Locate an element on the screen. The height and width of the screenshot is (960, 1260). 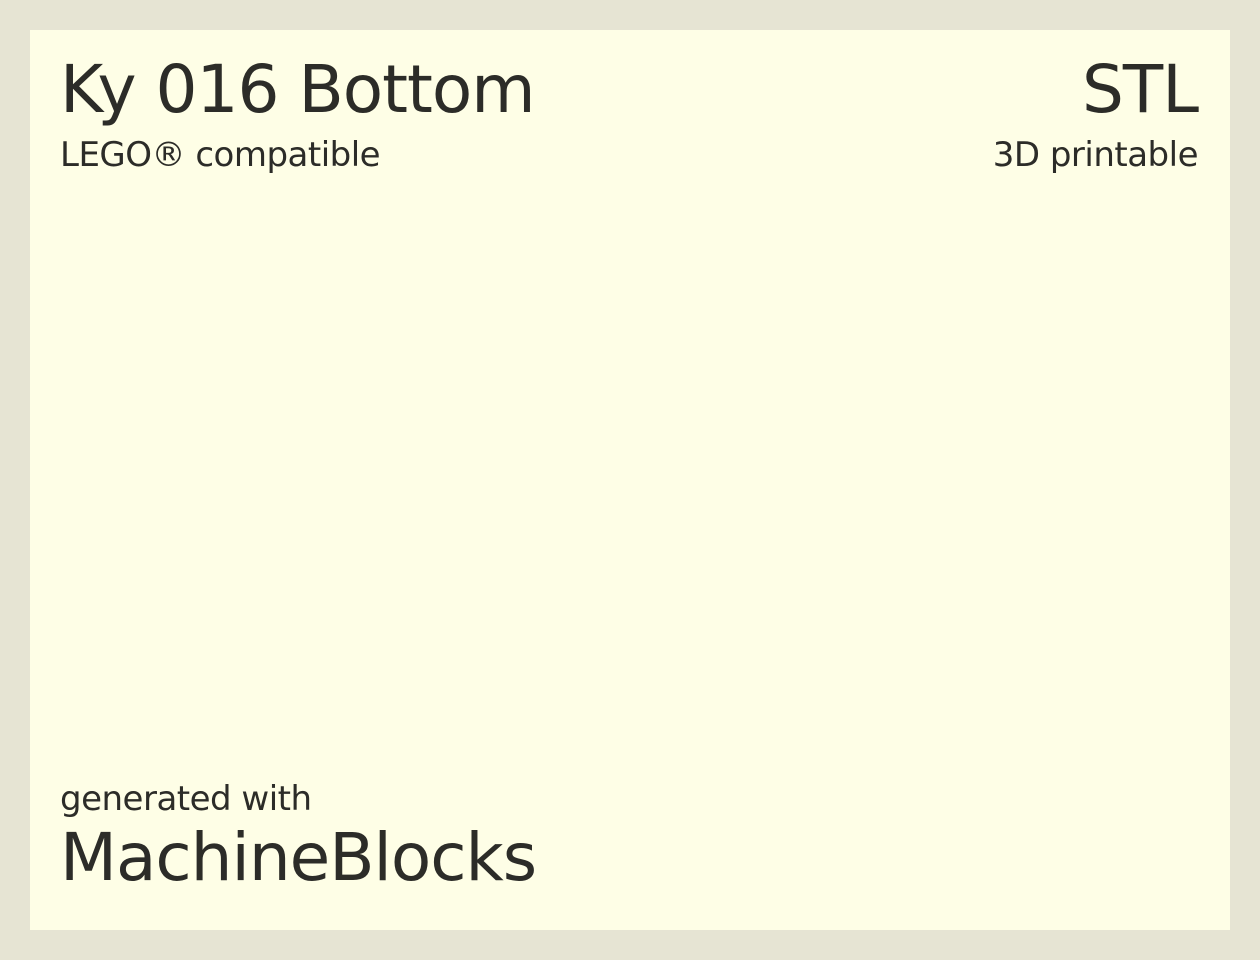
format-subtitle: 3D printable is located at coordinates (1095, 155).